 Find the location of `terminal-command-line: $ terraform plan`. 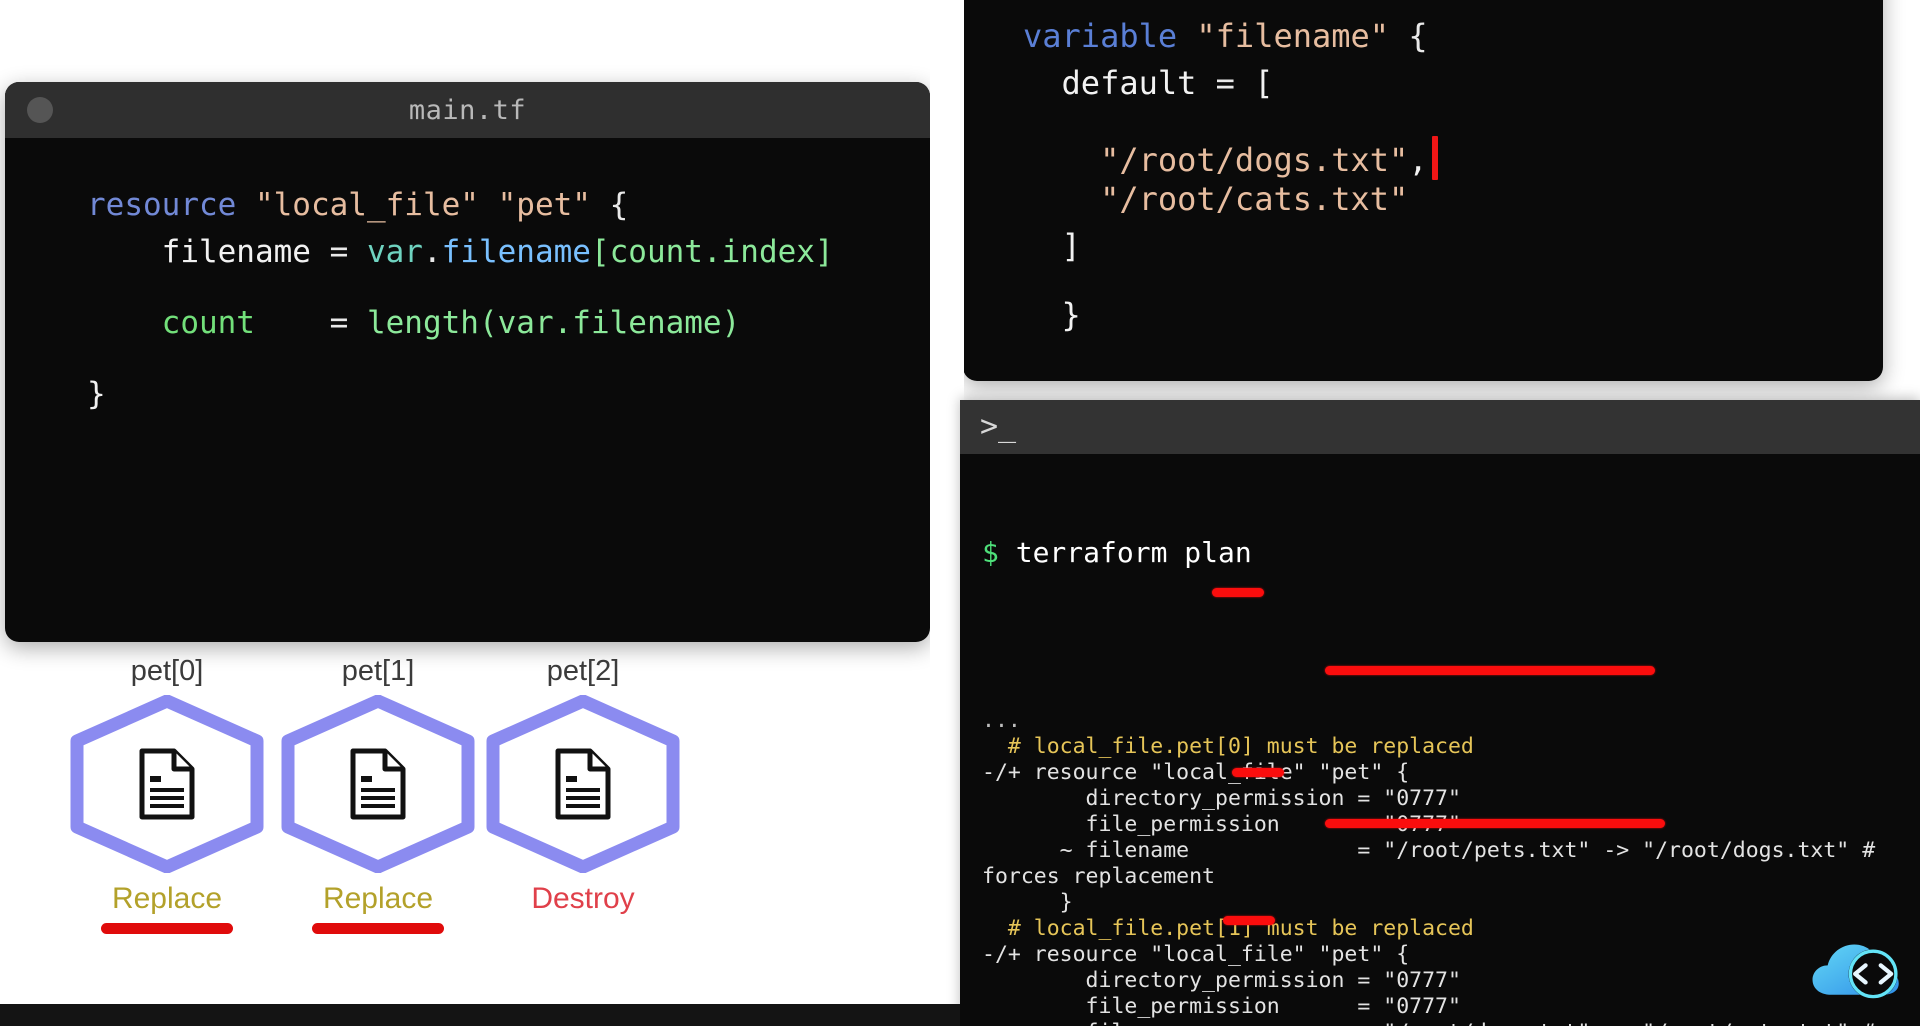

terminal-command-line: $ terraform plan is located at coordinates (1451, 553).